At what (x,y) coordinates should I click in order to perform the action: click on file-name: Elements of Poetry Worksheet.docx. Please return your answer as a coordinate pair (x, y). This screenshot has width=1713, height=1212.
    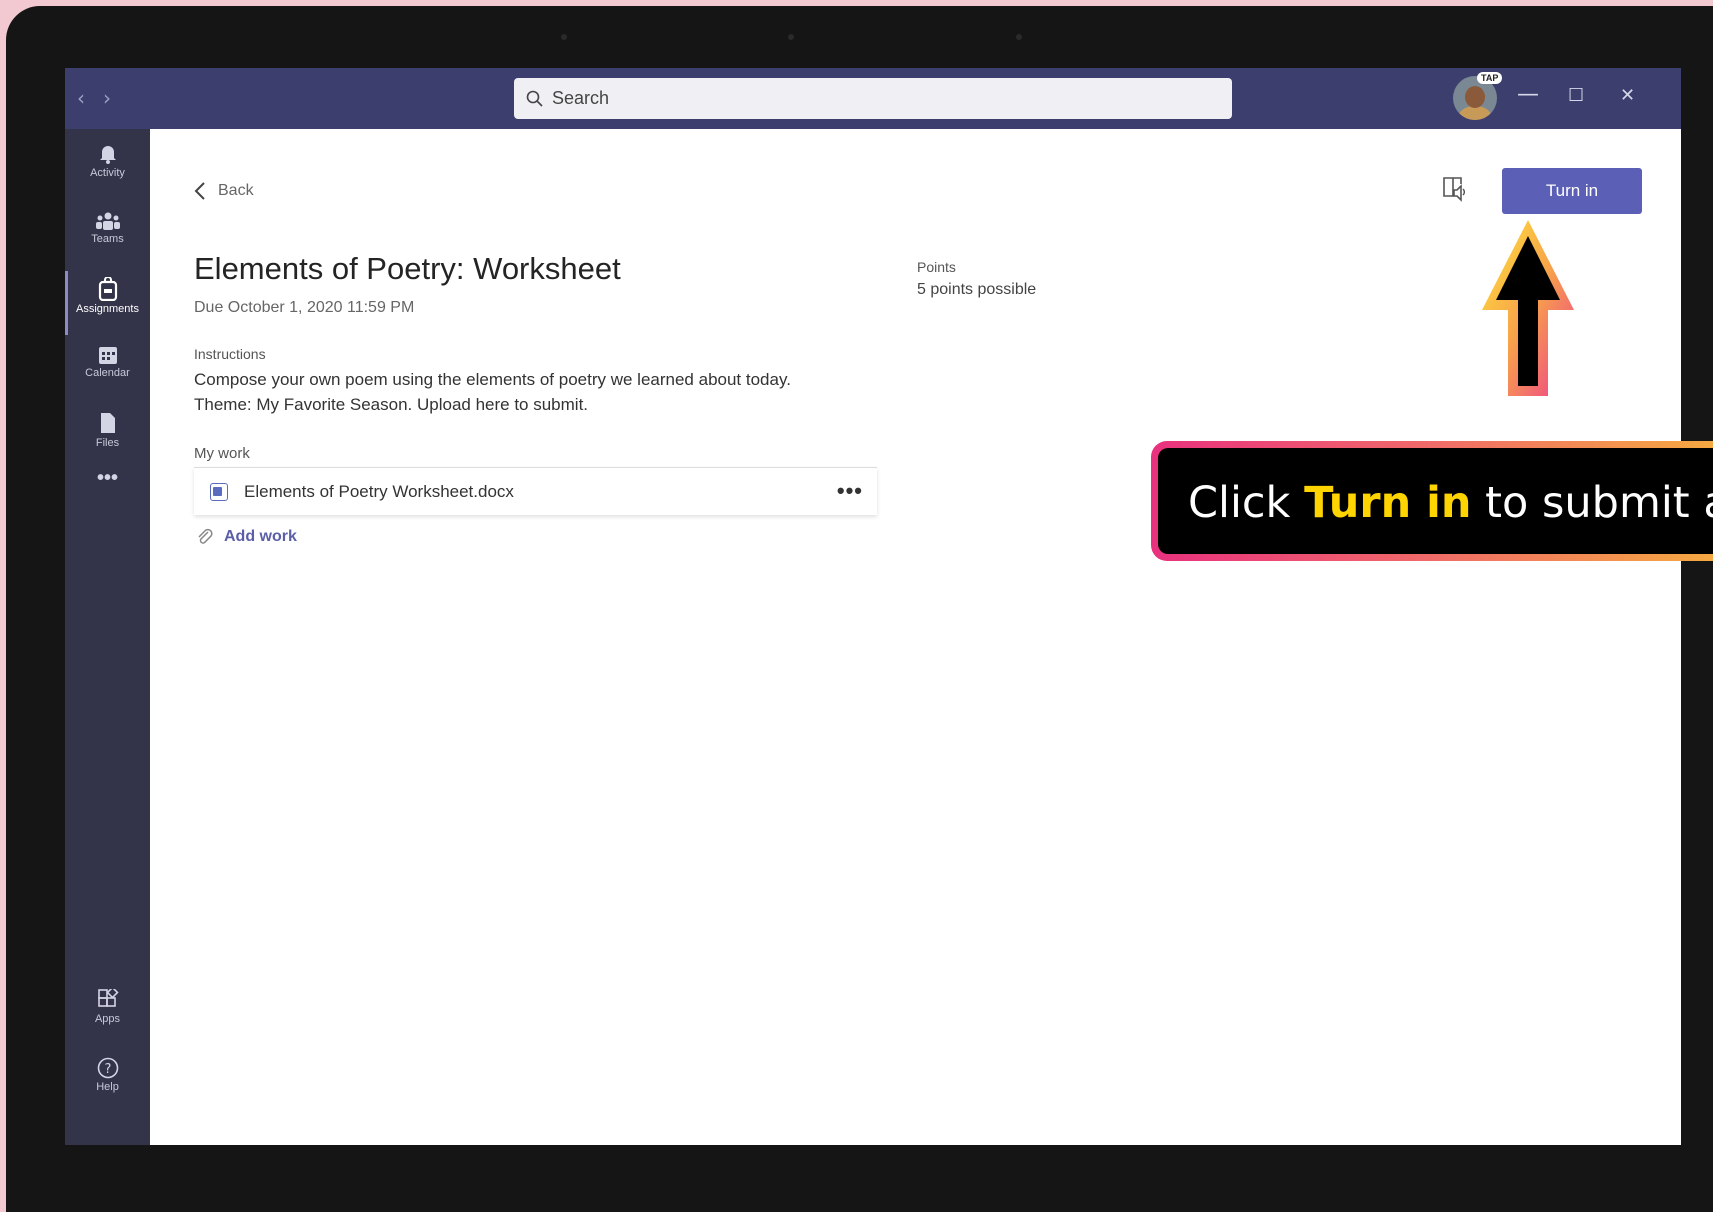
    Looking at the image, I should click on (379, 491).